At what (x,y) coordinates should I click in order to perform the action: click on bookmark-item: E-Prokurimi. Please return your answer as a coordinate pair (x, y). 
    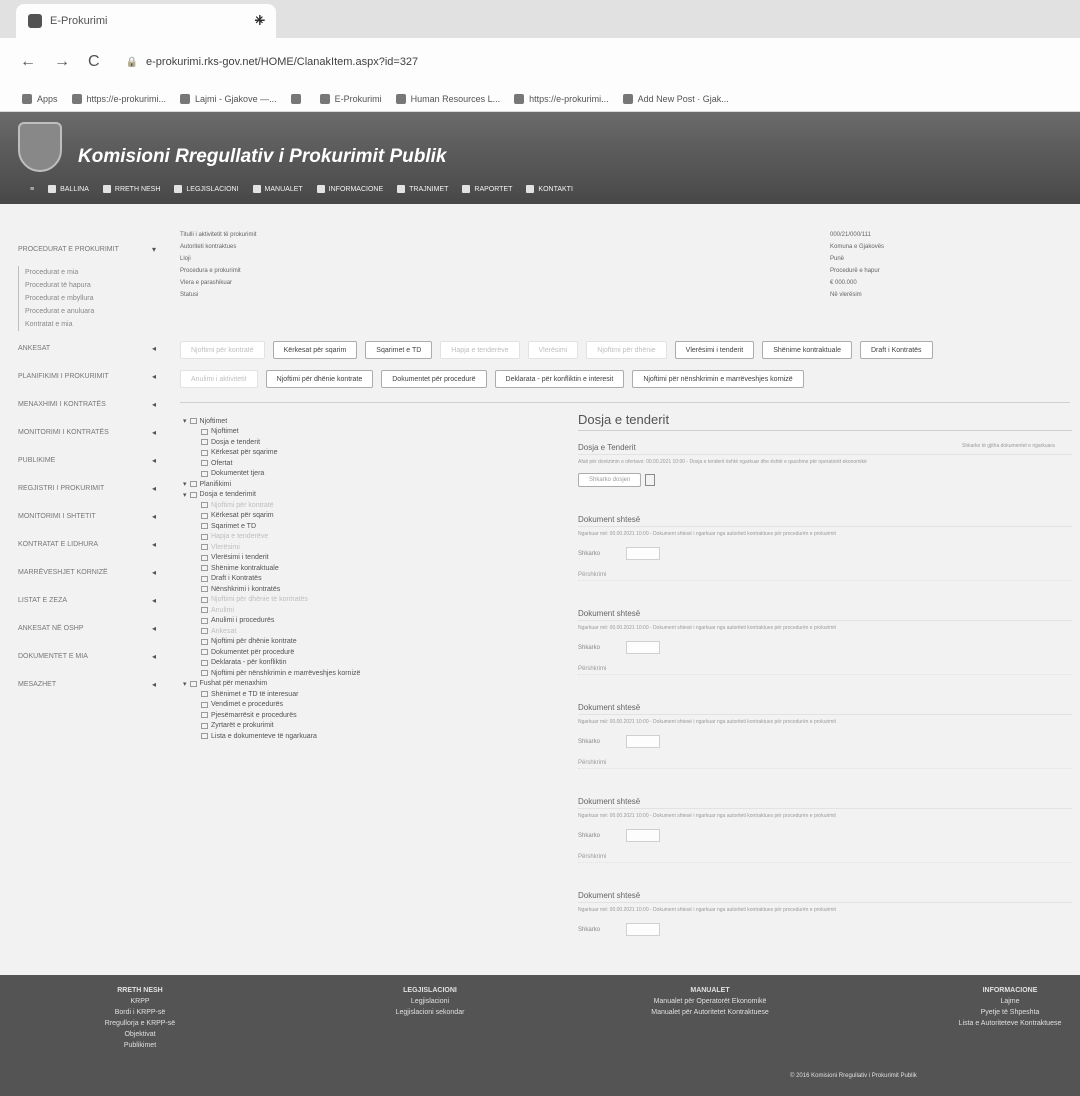
    Looking at the image, I should click on (350, 98).